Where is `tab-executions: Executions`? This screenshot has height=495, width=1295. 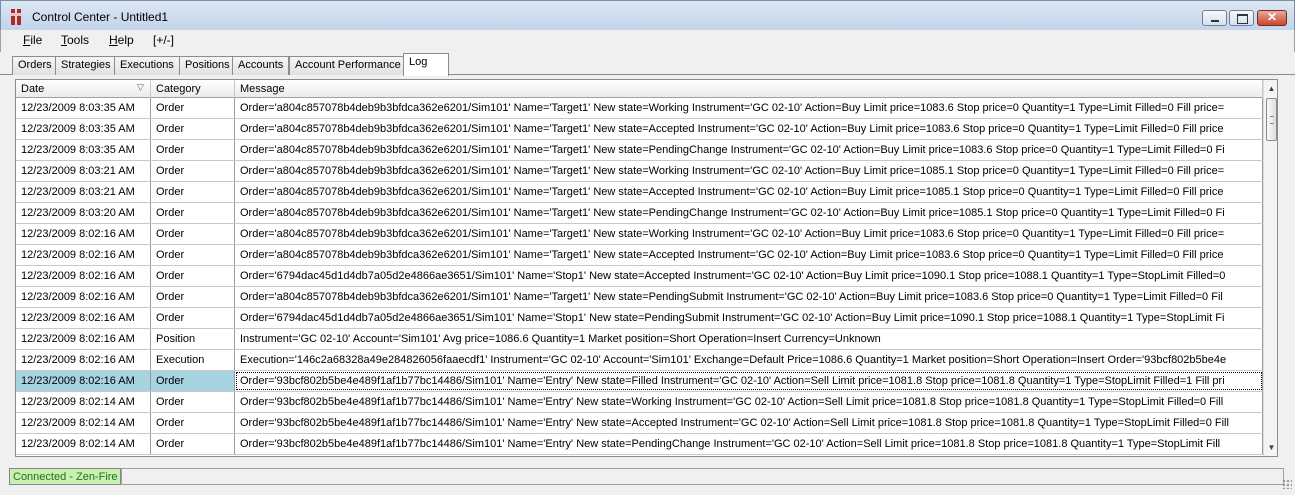 tab-executions: Executions is located at coordinates (147, 65).